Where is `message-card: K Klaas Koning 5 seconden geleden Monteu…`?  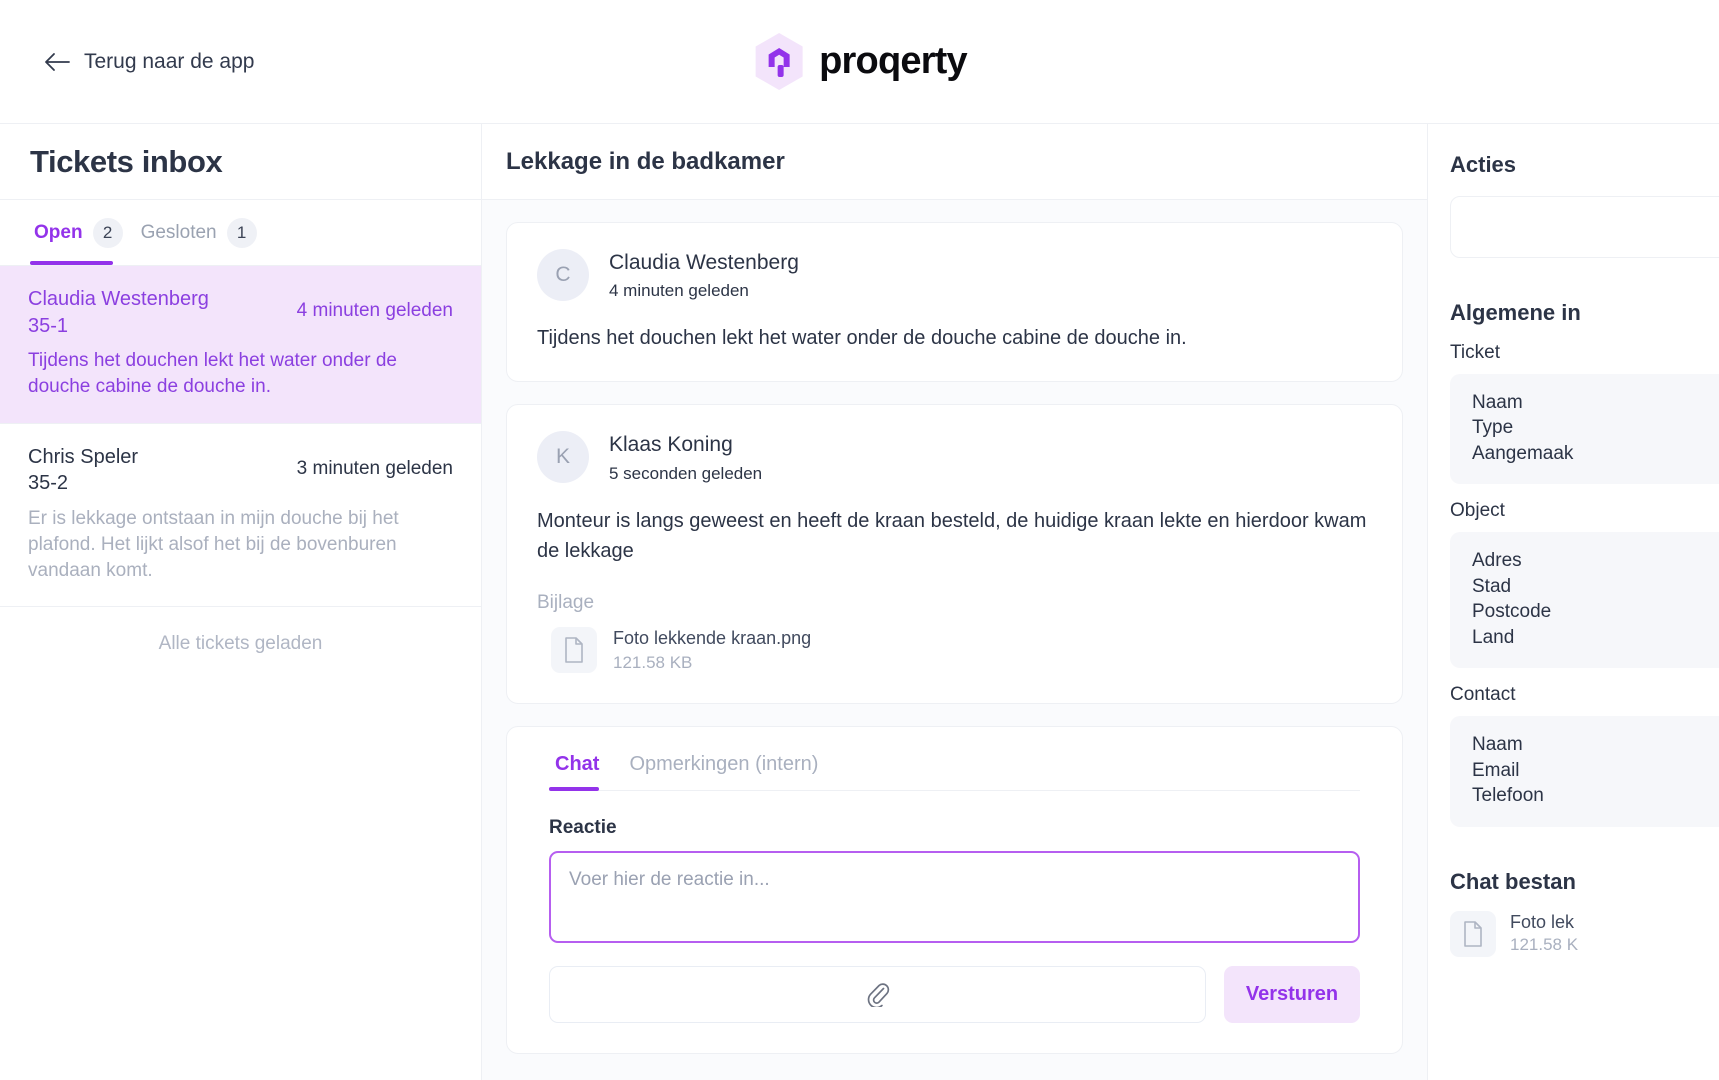 message-card: K Klaas Koning 5 seconden geleden Monteu… is located at coordinates (954, 554).